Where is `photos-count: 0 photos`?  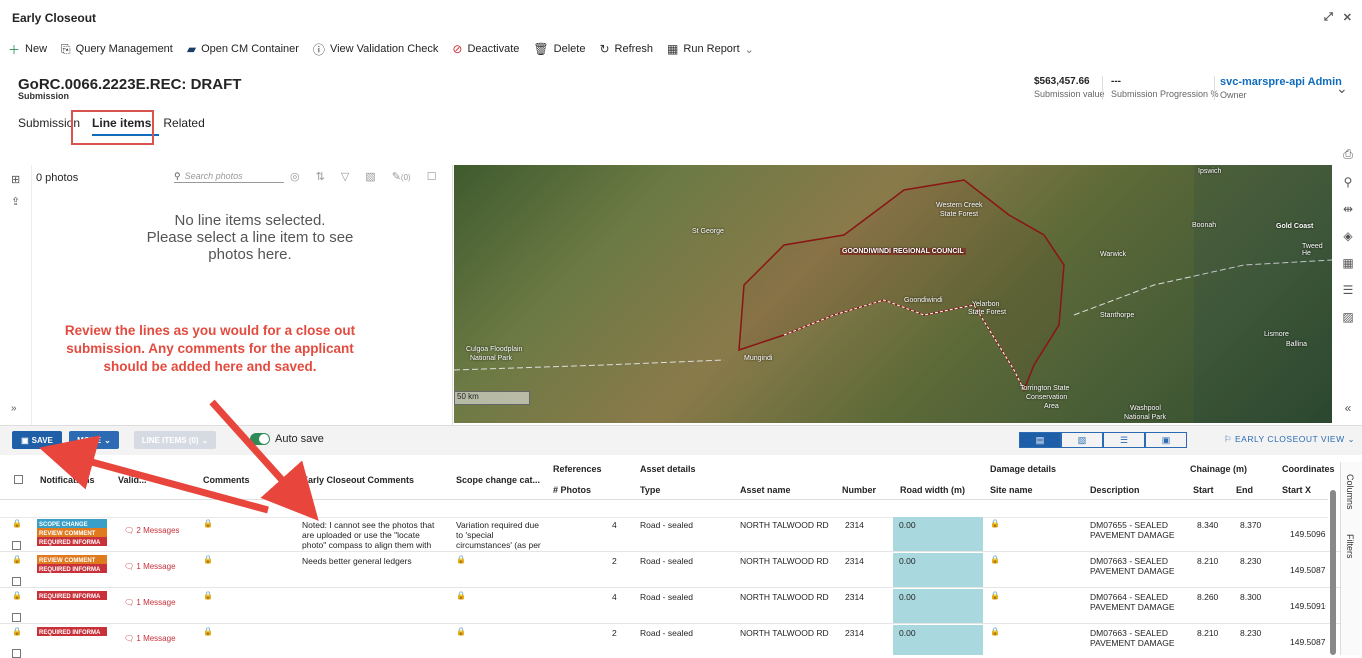 photos-count: 0 photos is located at coordinates (57, 178).